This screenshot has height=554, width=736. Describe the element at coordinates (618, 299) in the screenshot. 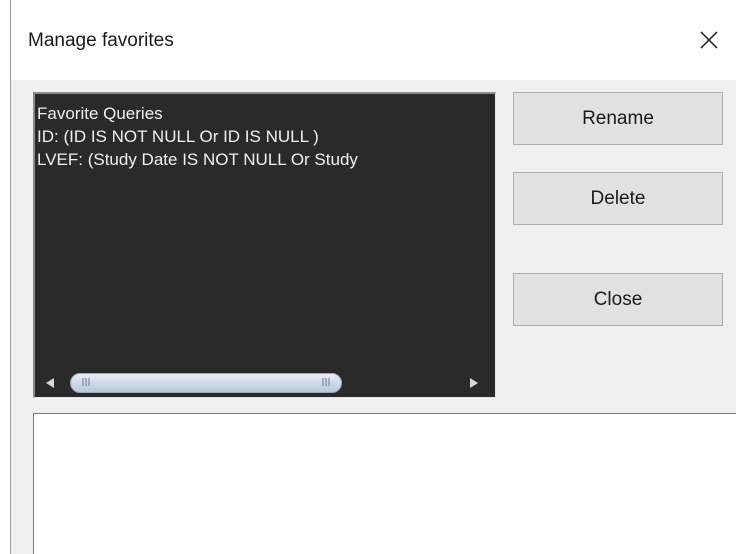

I see `close-button: Close` at that location.